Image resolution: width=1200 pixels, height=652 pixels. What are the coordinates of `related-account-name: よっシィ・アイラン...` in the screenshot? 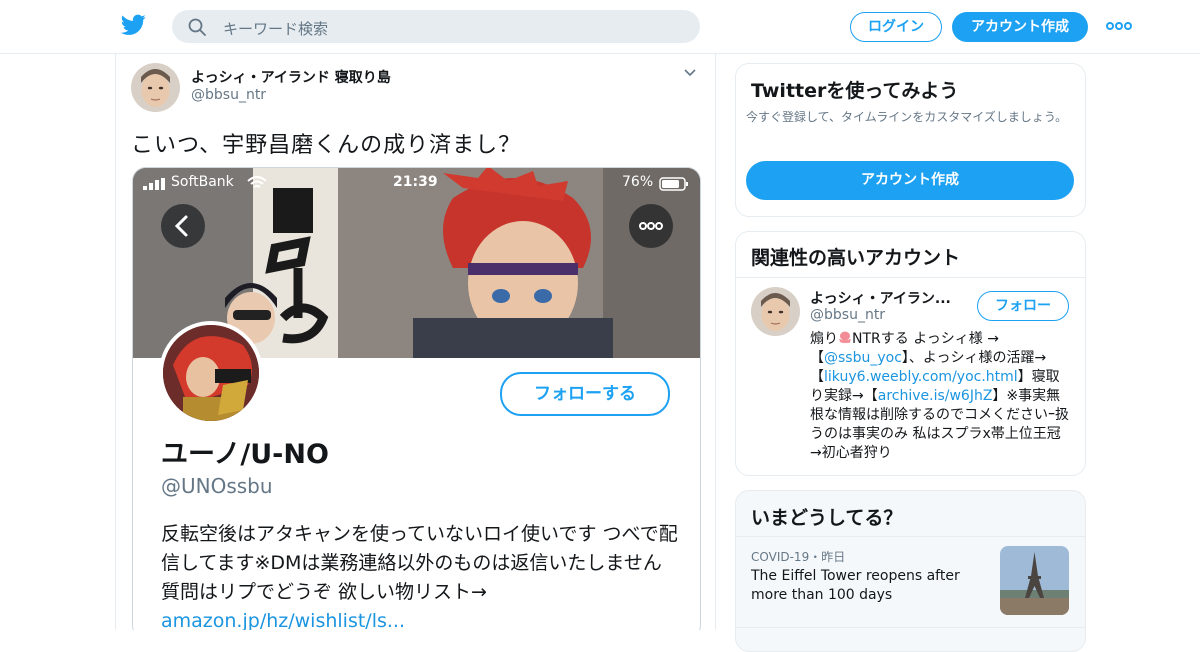 It's located at (880, 298).